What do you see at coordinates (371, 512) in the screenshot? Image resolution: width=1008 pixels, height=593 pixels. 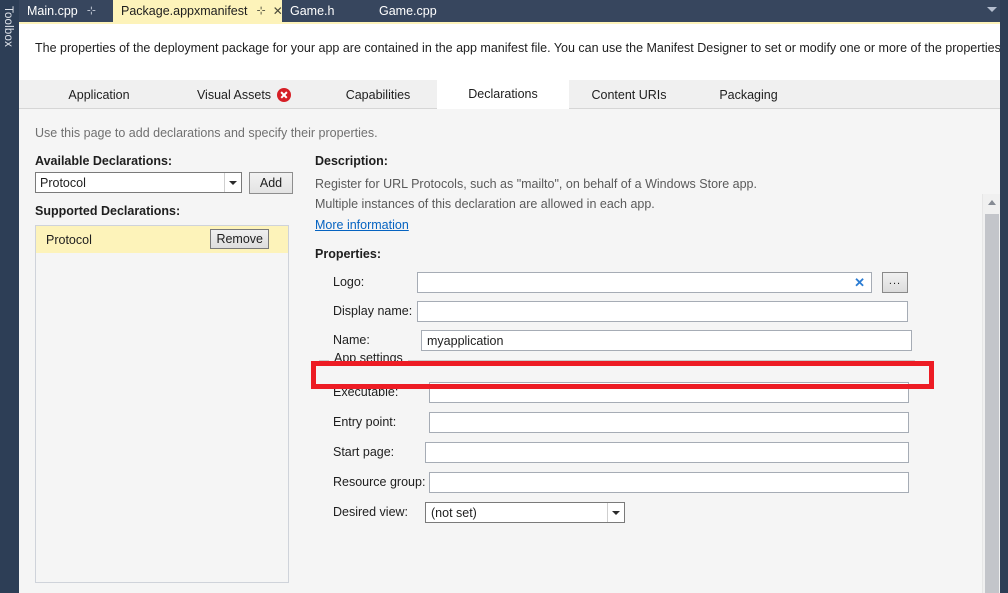 I see `desired-view-label: Desired view:` at bounding box center [371, 512].